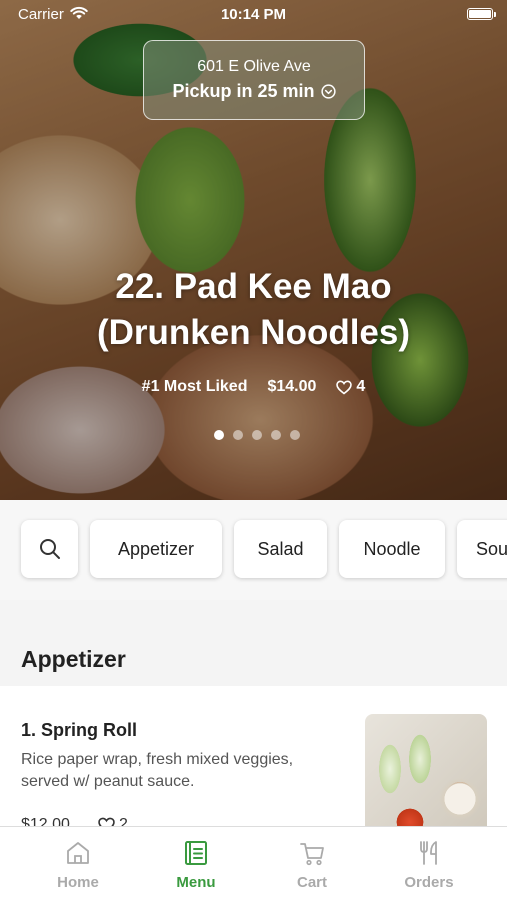  I want to click on category-chip-label: Noodle, so click(392, 548).